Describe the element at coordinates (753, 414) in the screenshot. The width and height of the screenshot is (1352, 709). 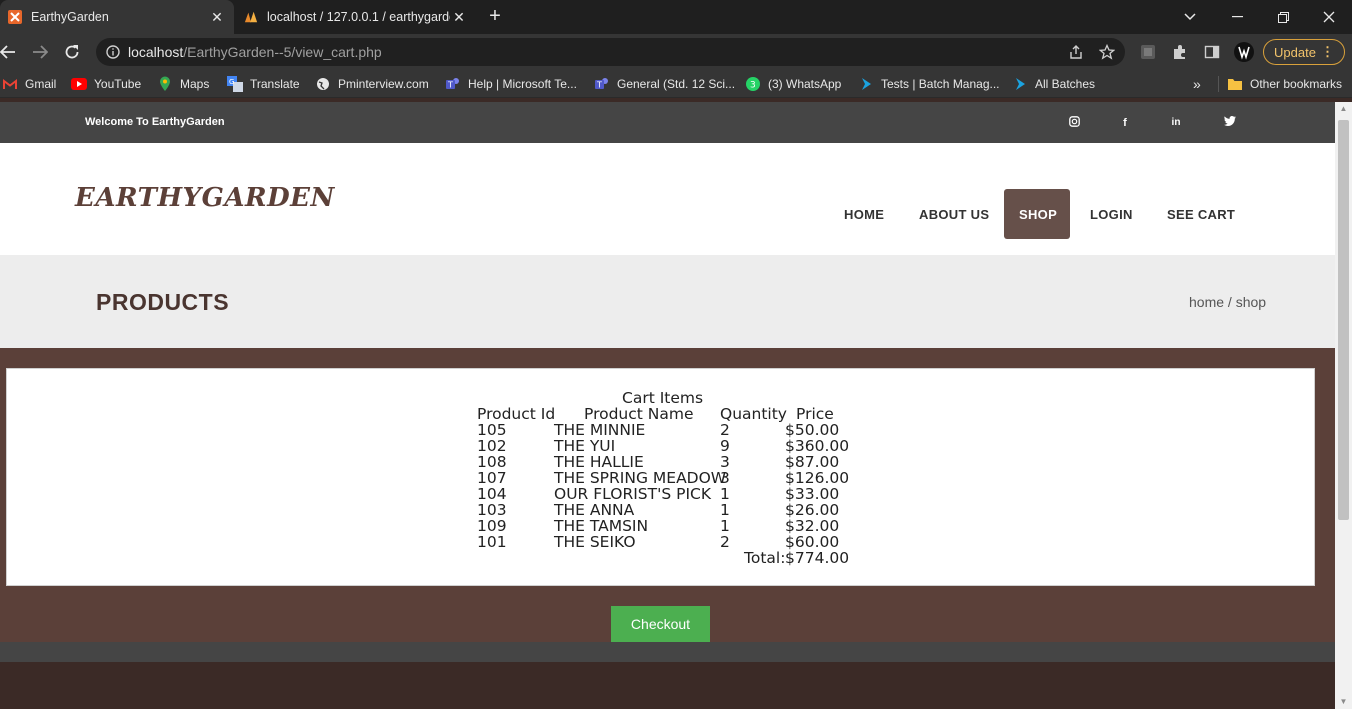
I see `cart-column-header: Quantity` at that location.